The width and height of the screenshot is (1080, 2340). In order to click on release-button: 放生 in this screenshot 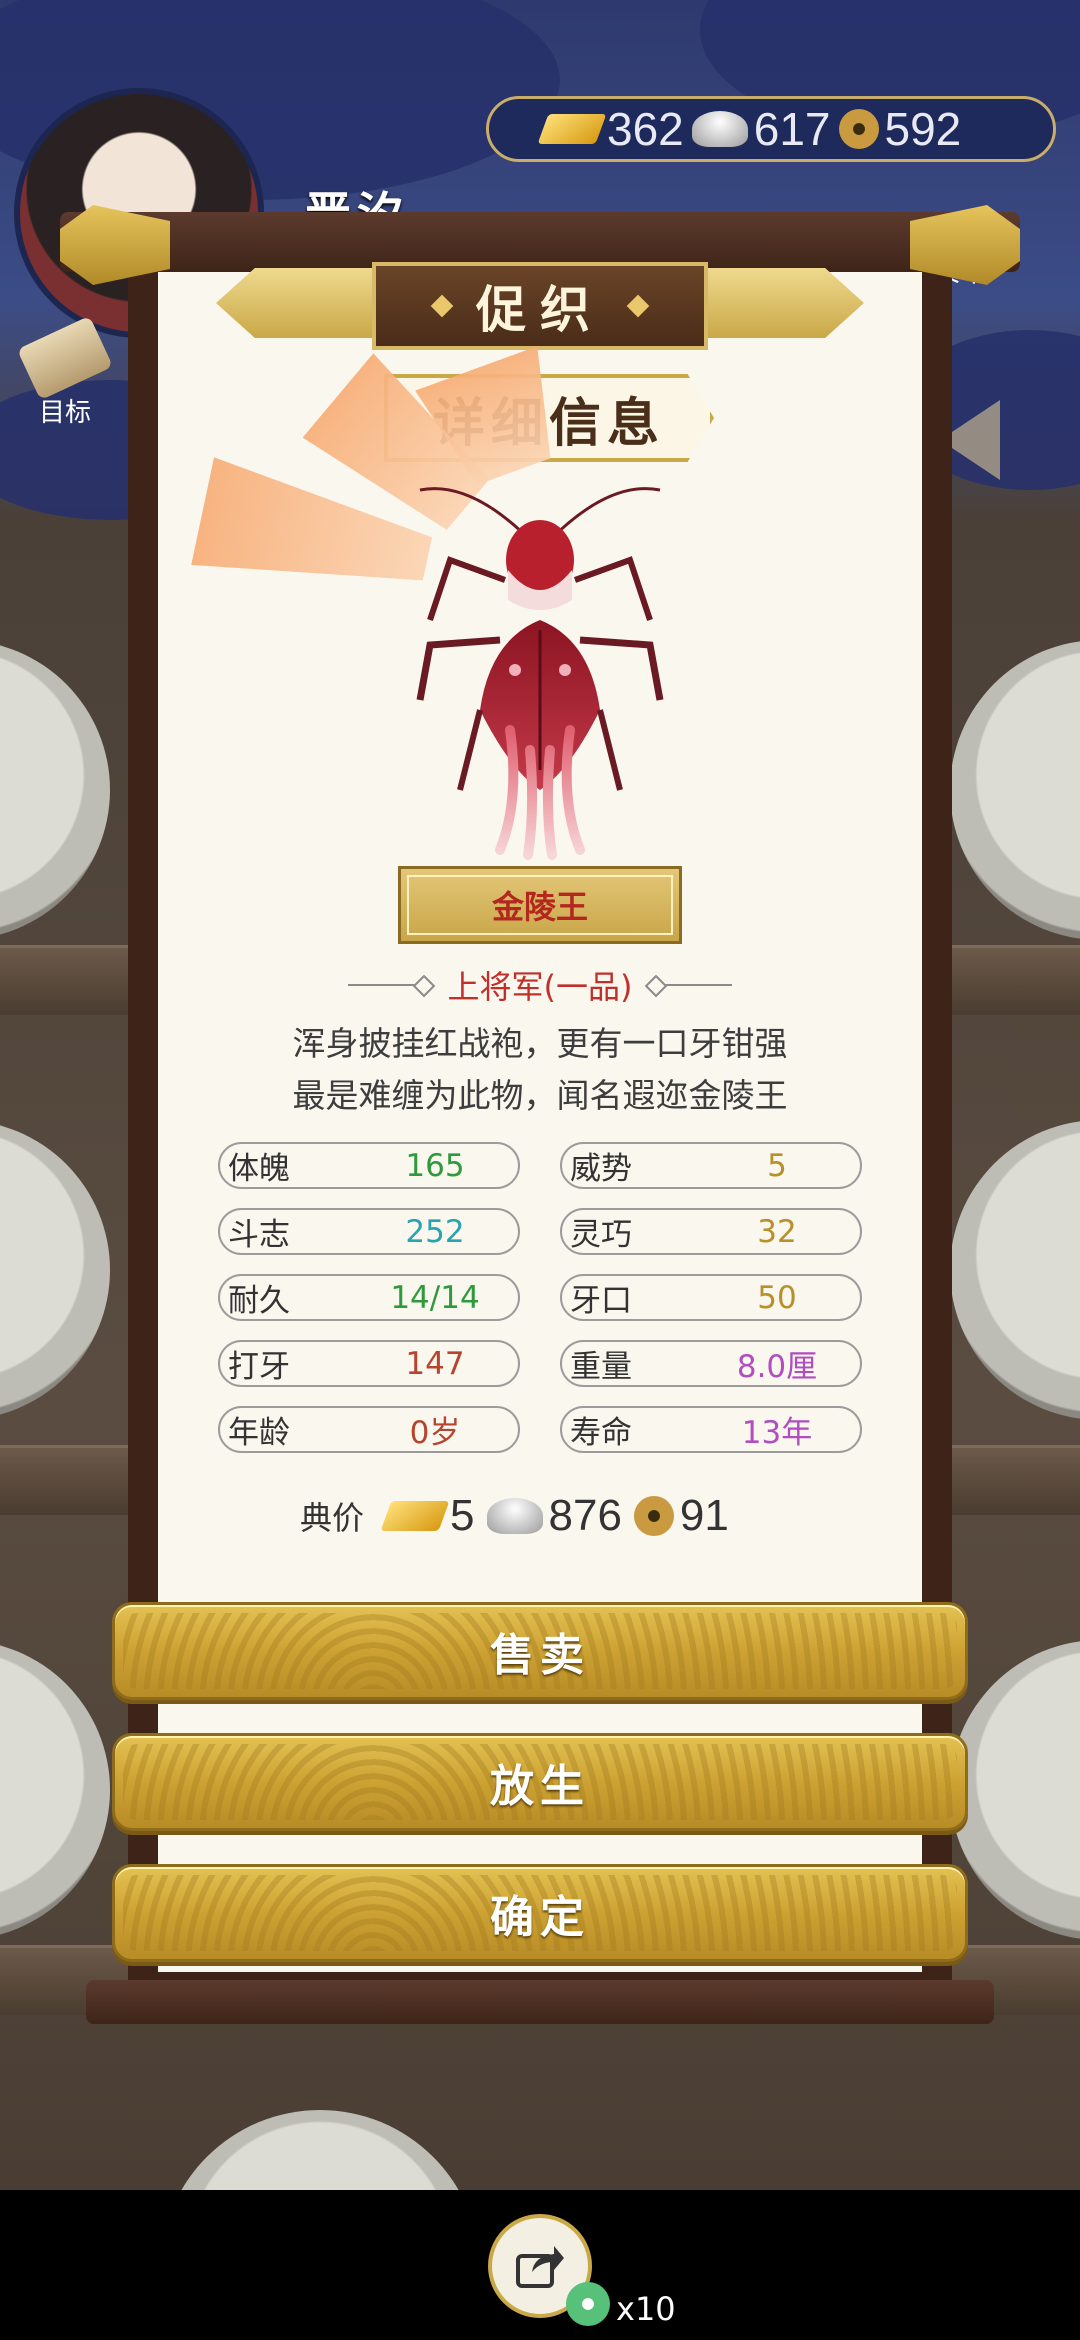, I will do `click(540, 1782)`.